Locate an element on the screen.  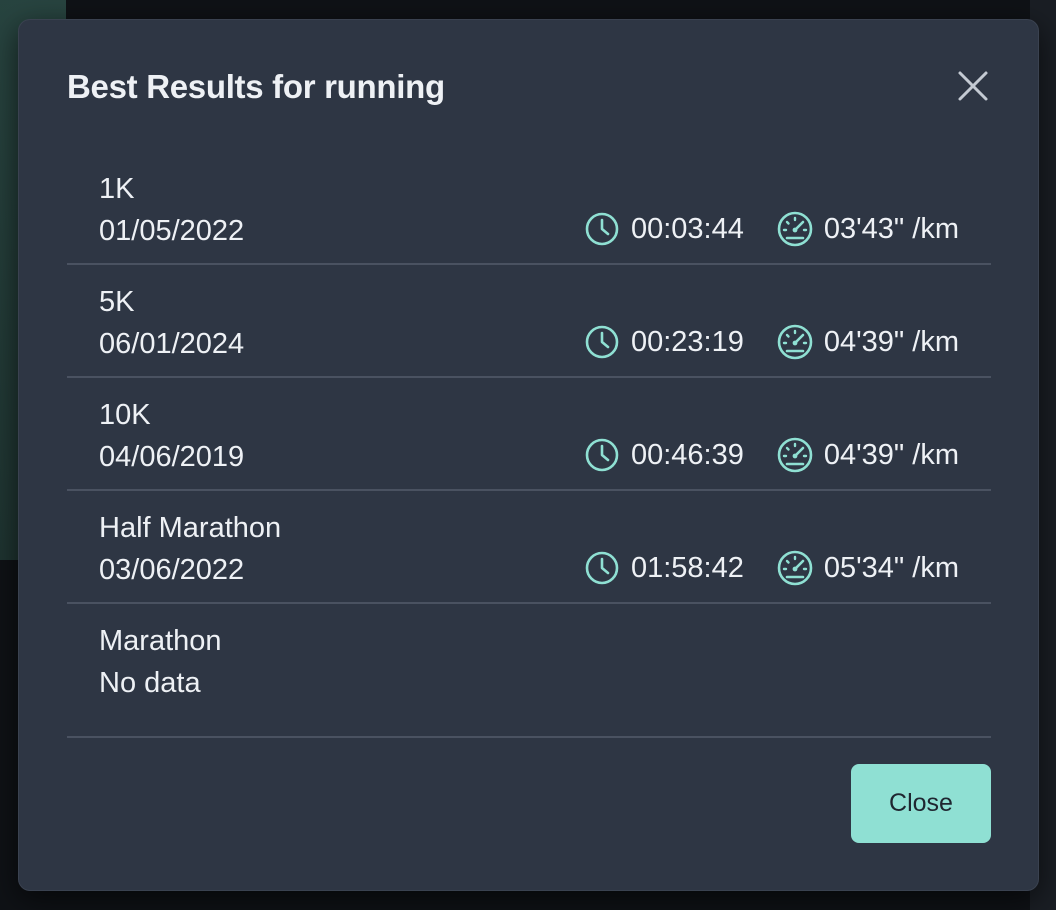
result-time: 00:03:44 is located at coordinates (663, 229).